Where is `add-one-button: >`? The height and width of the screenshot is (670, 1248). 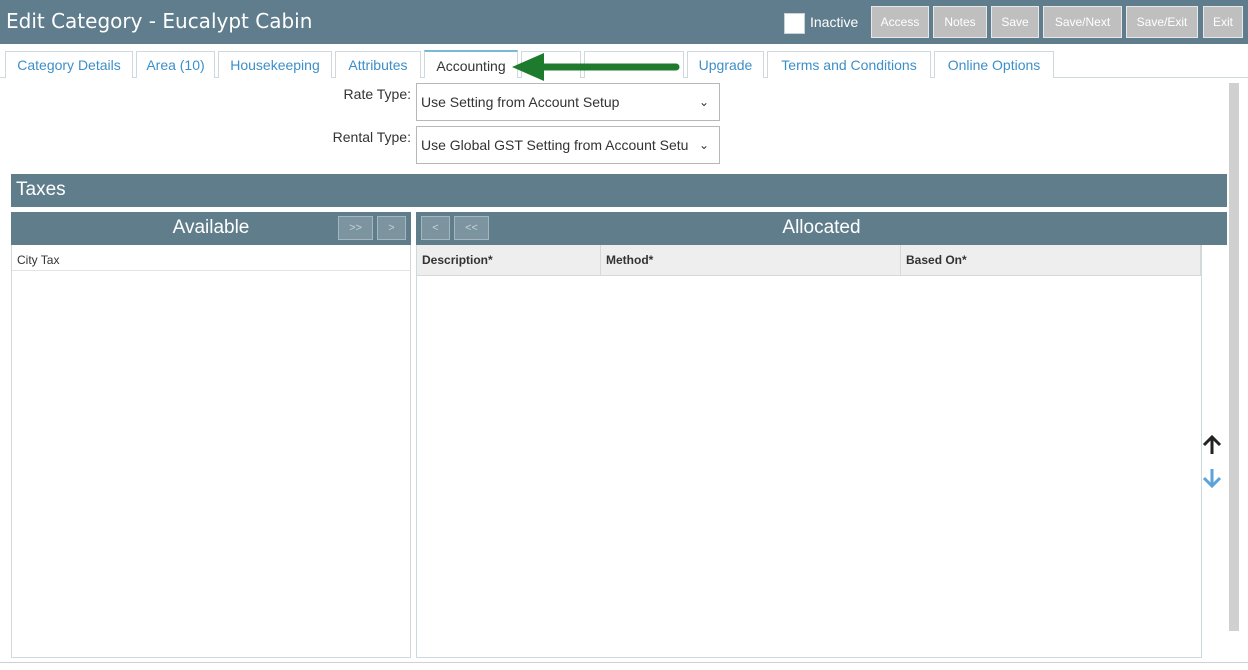
add-one-button: > is located at coordinates (391, 228).